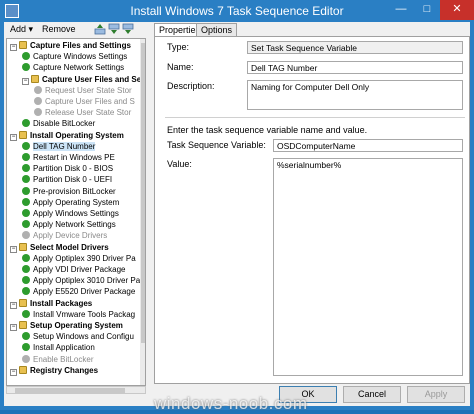 This screenshot has width=474, height=414. What do you see at coordinates (73, 169) in the screenshot?
I see `tree-item-label: Partition Disk 0 - BIOS` at bounding box center [73, 169].